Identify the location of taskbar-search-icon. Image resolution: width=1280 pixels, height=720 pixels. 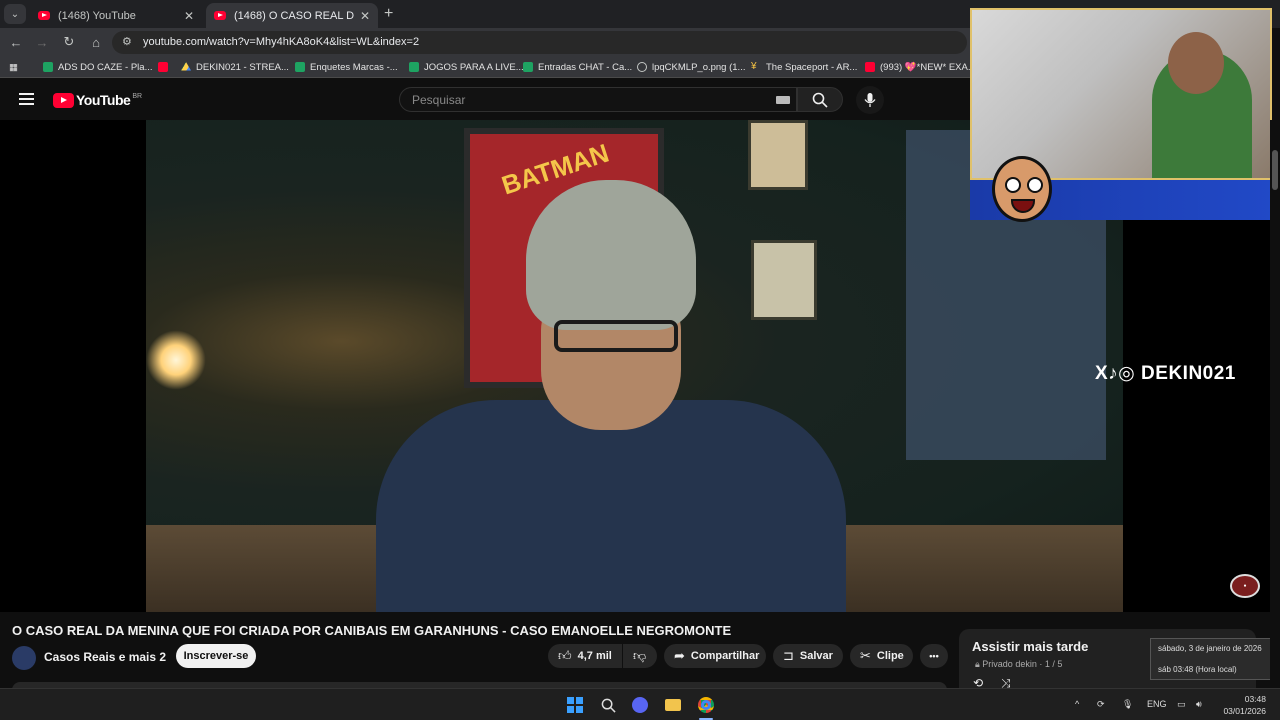
(608, 705).